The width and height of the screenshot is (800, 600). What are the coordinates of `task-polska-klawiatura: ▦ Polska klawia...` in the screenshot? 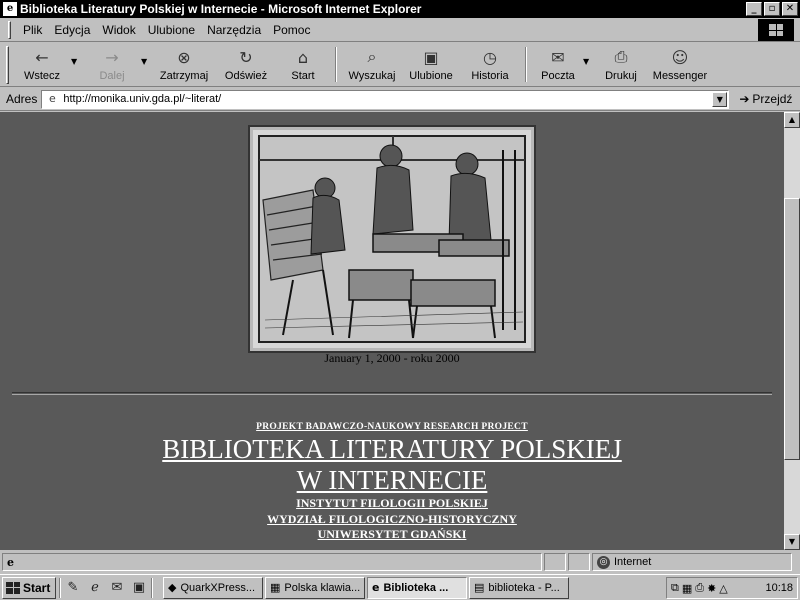 It's located at (315, 587).